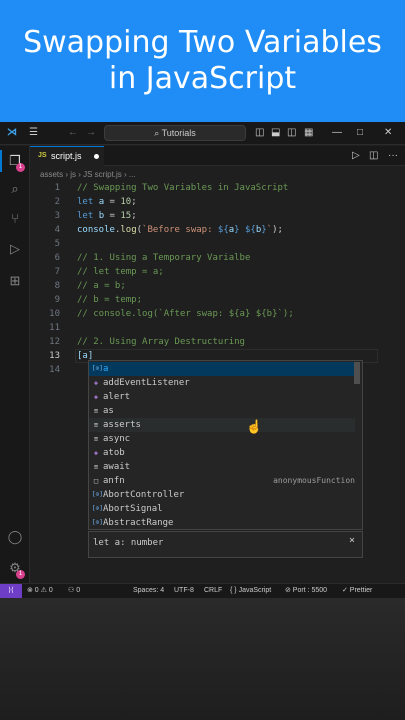 Image resolution: width=405 pixels, height=720 pixels. I want to click on split-editor-icon: ◫, so click(373, 156).